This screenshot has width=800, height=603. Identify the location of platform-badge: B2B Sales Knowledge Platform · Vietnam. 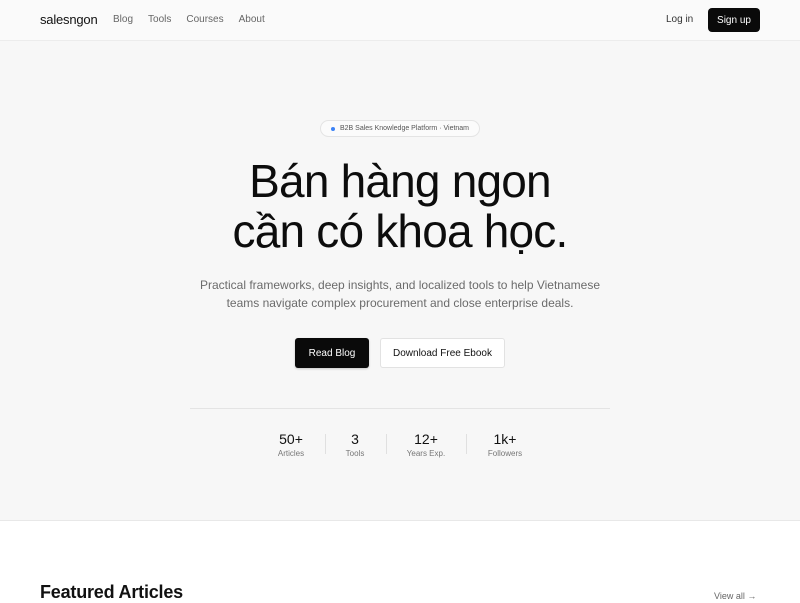
(400, 128).